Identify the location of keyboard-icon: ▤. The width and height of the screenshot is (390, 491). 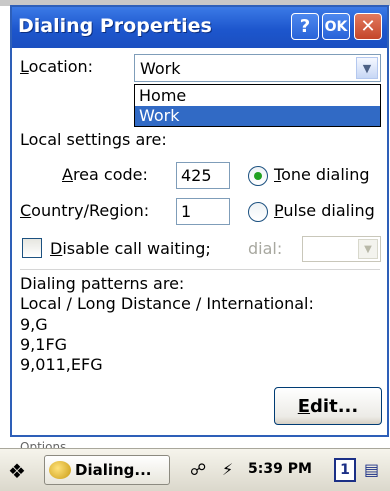
(371, 469).